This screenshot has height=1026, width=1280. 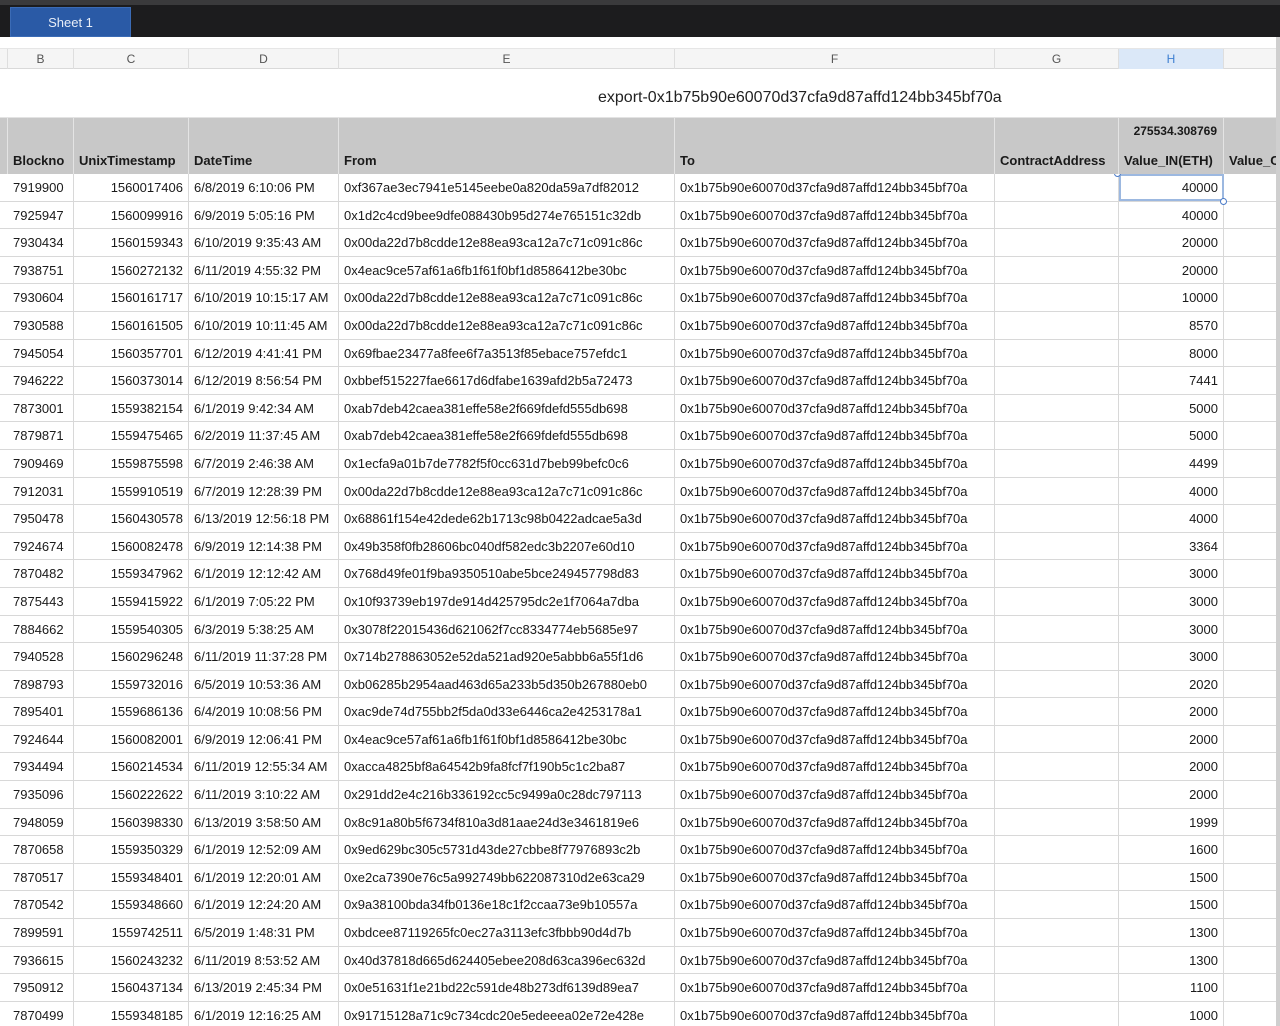 What do you see at coordinates (1171, 877) in the screenshot?
I see `cell-value-in: 1500` at bounding box center [1171, 877].